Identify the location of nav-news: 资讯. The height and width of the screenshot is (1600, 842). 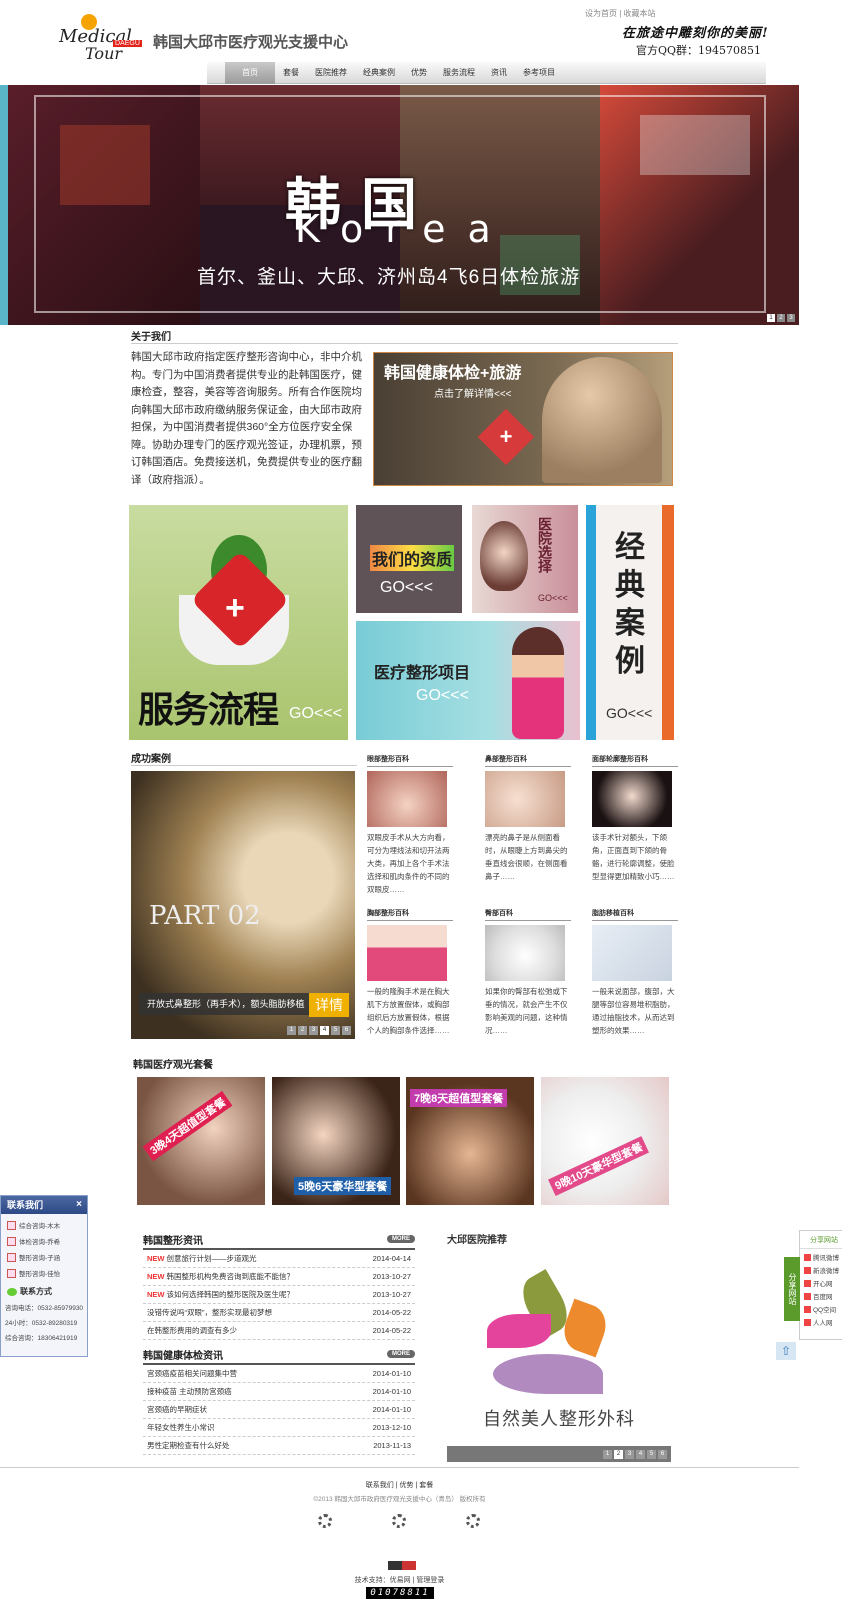
(499, 73).